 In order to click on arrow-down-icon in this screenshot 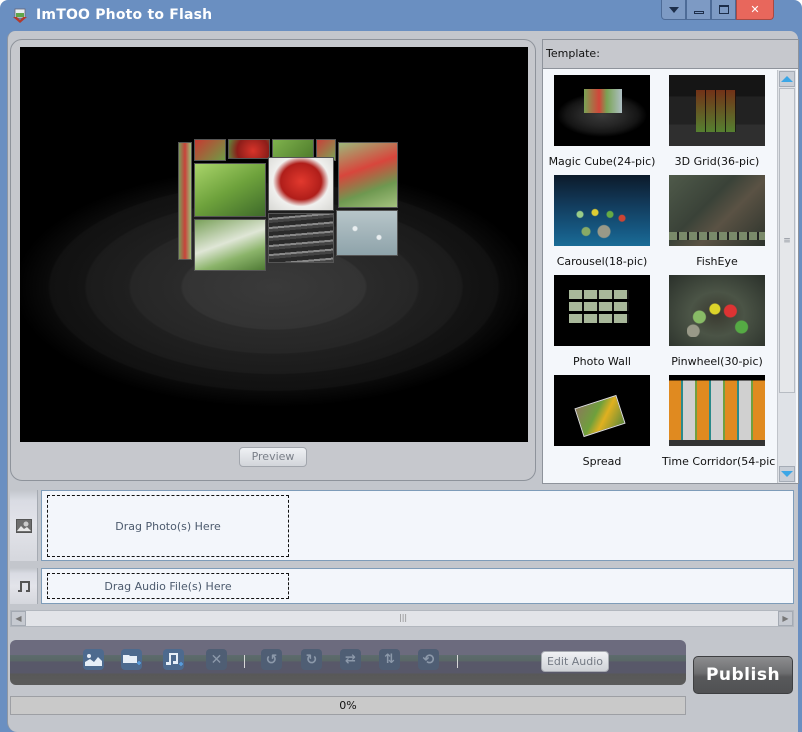, I will do `click(787, 474)`.